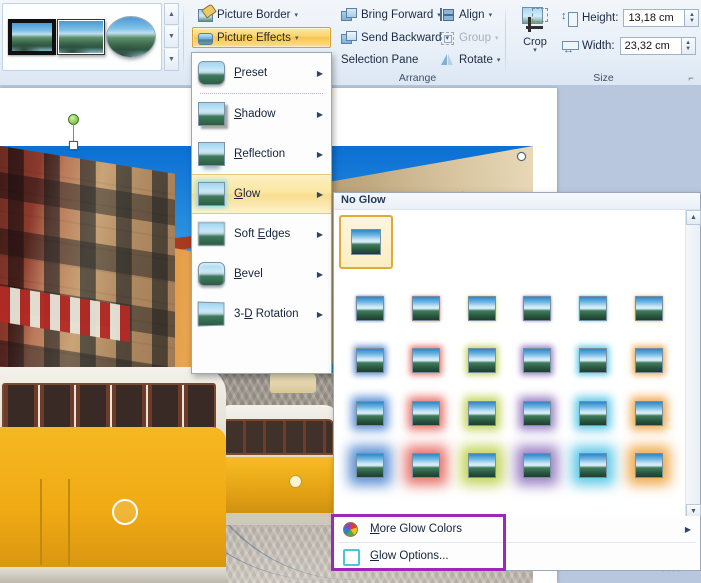 The width and height of the screenshot is (701, 583). I want to click on height-icon, so click(569, 18).